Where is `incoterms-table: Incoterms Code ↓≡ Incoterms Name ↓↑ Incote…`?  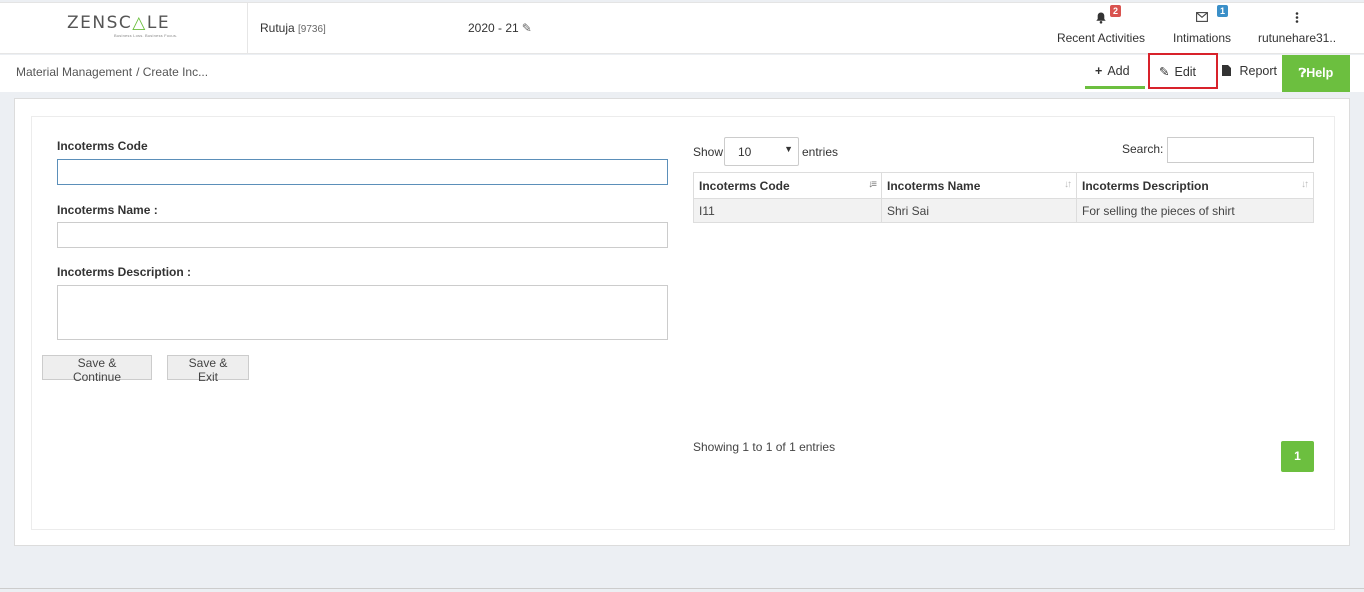 incoterms-table: Incoterms Code ↓≡ Incoterms Name ↓↑ Incote… is located at coordinates (1003, 197).